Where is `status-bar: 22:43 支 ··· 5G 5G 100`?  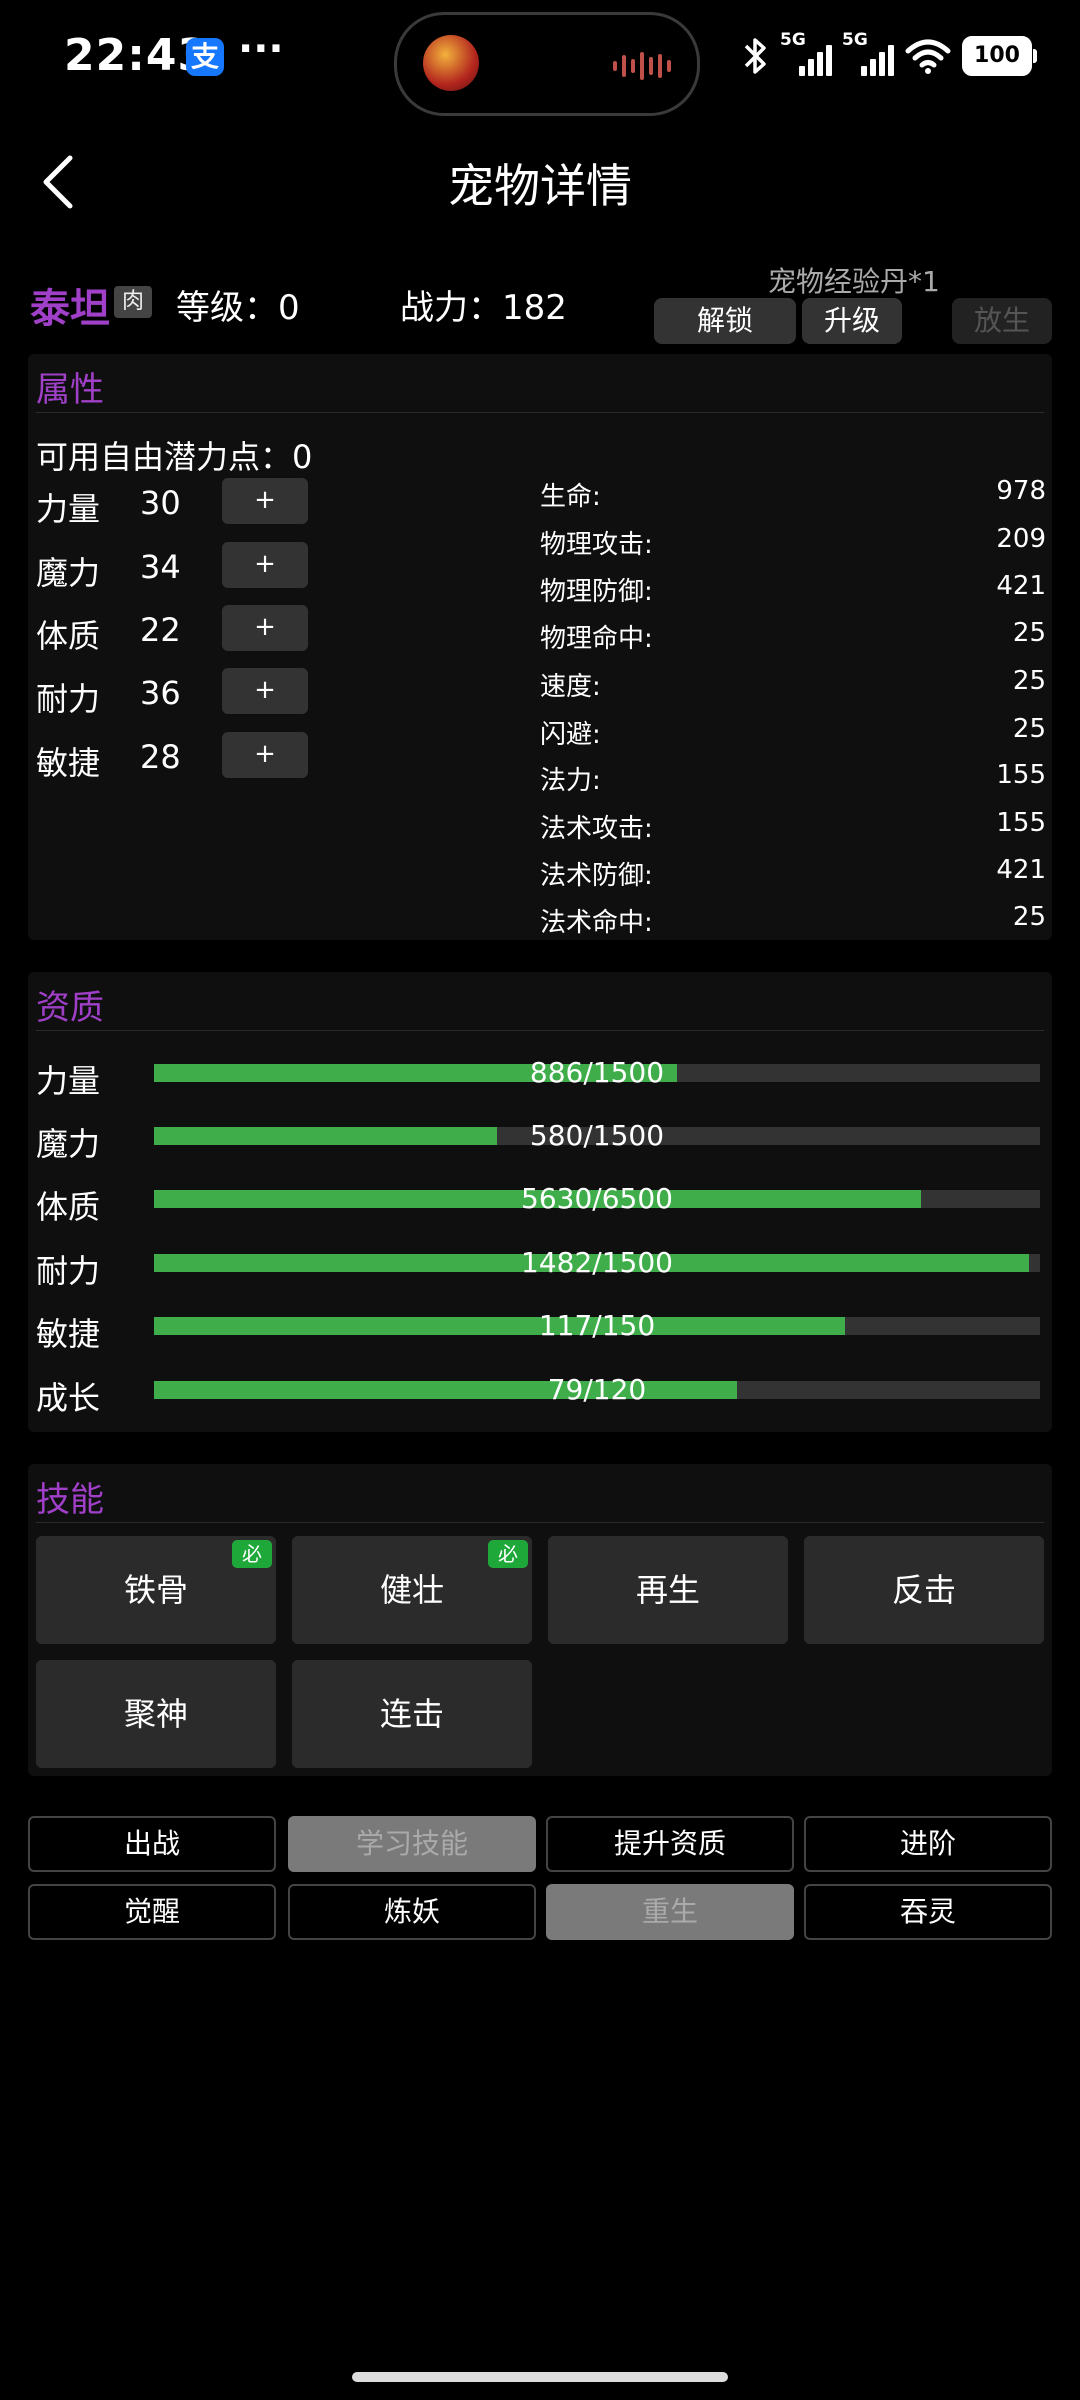
status-bar: 22:43 支 ··· 5G 5G 100 is located at coordinates (540, 60).